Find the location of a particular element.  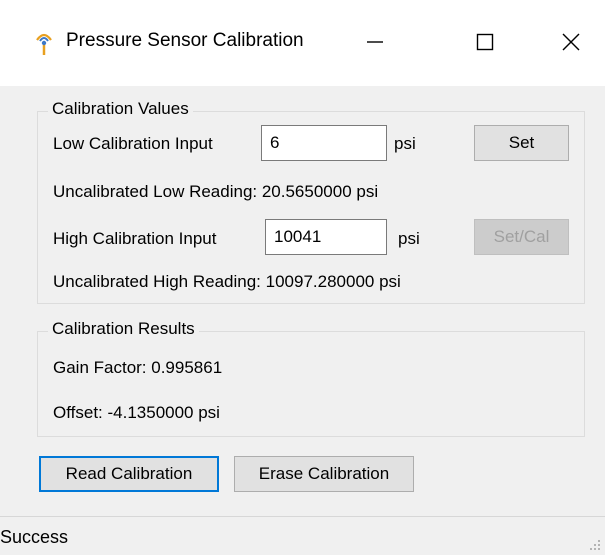

set-cal-button: Set/Cal is located at coordinates (521, 237).